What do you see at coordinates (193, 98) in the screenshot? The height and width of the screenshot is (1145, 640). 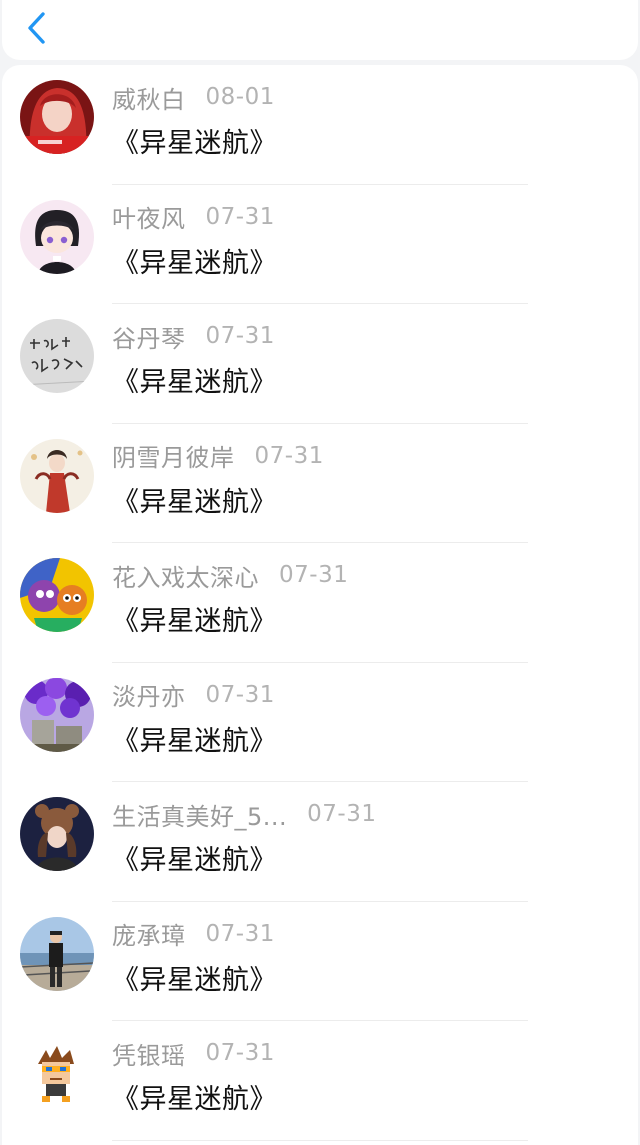 I see `item-meta: 威秋白 08-01` at bounding box center [193, 98].